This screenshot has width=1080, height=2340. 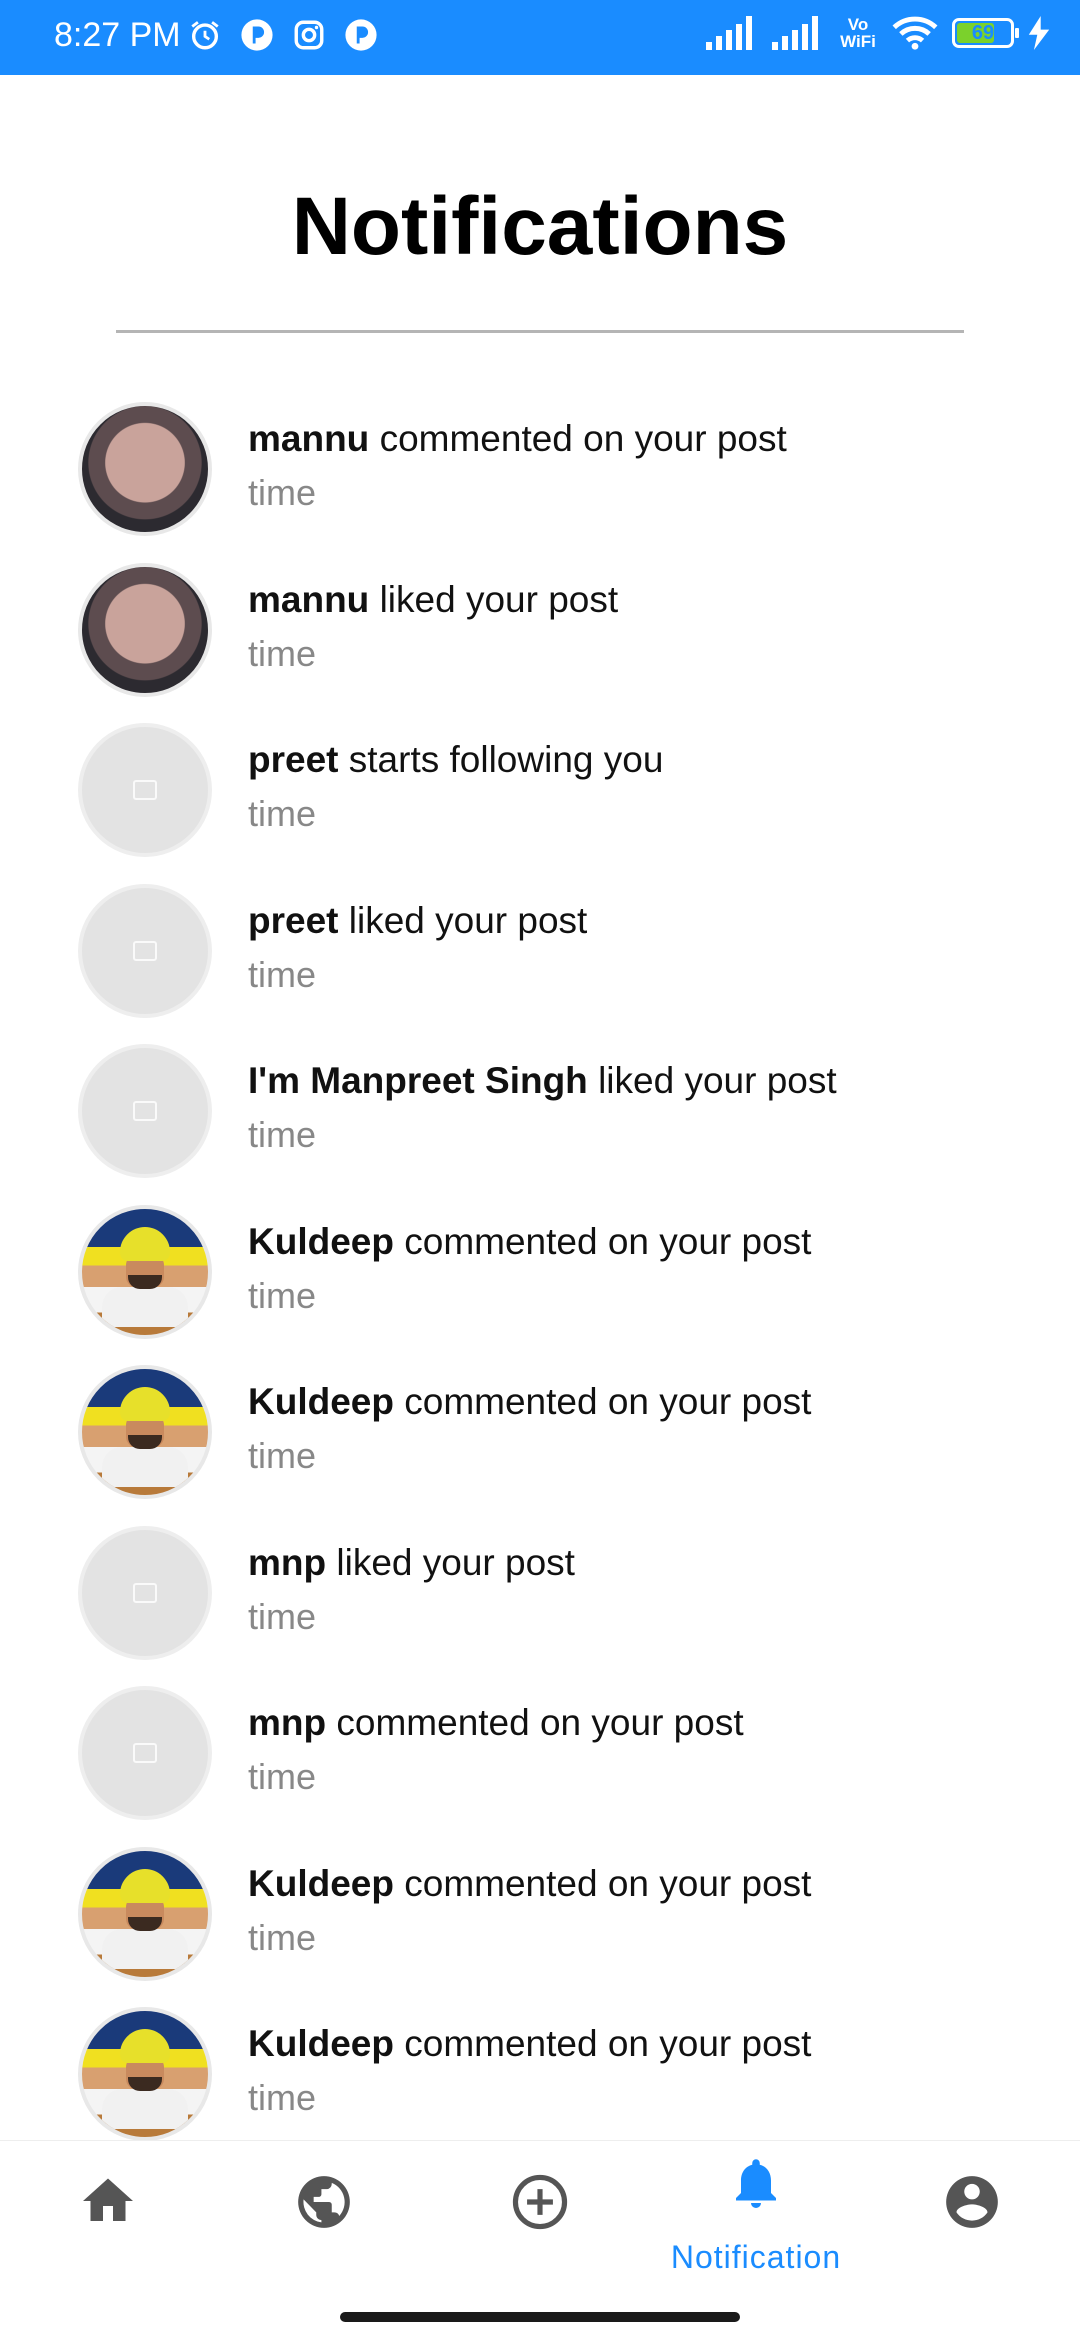 I want to click on notification-item: mnp liked your post time, so click(x=540, y=1602).